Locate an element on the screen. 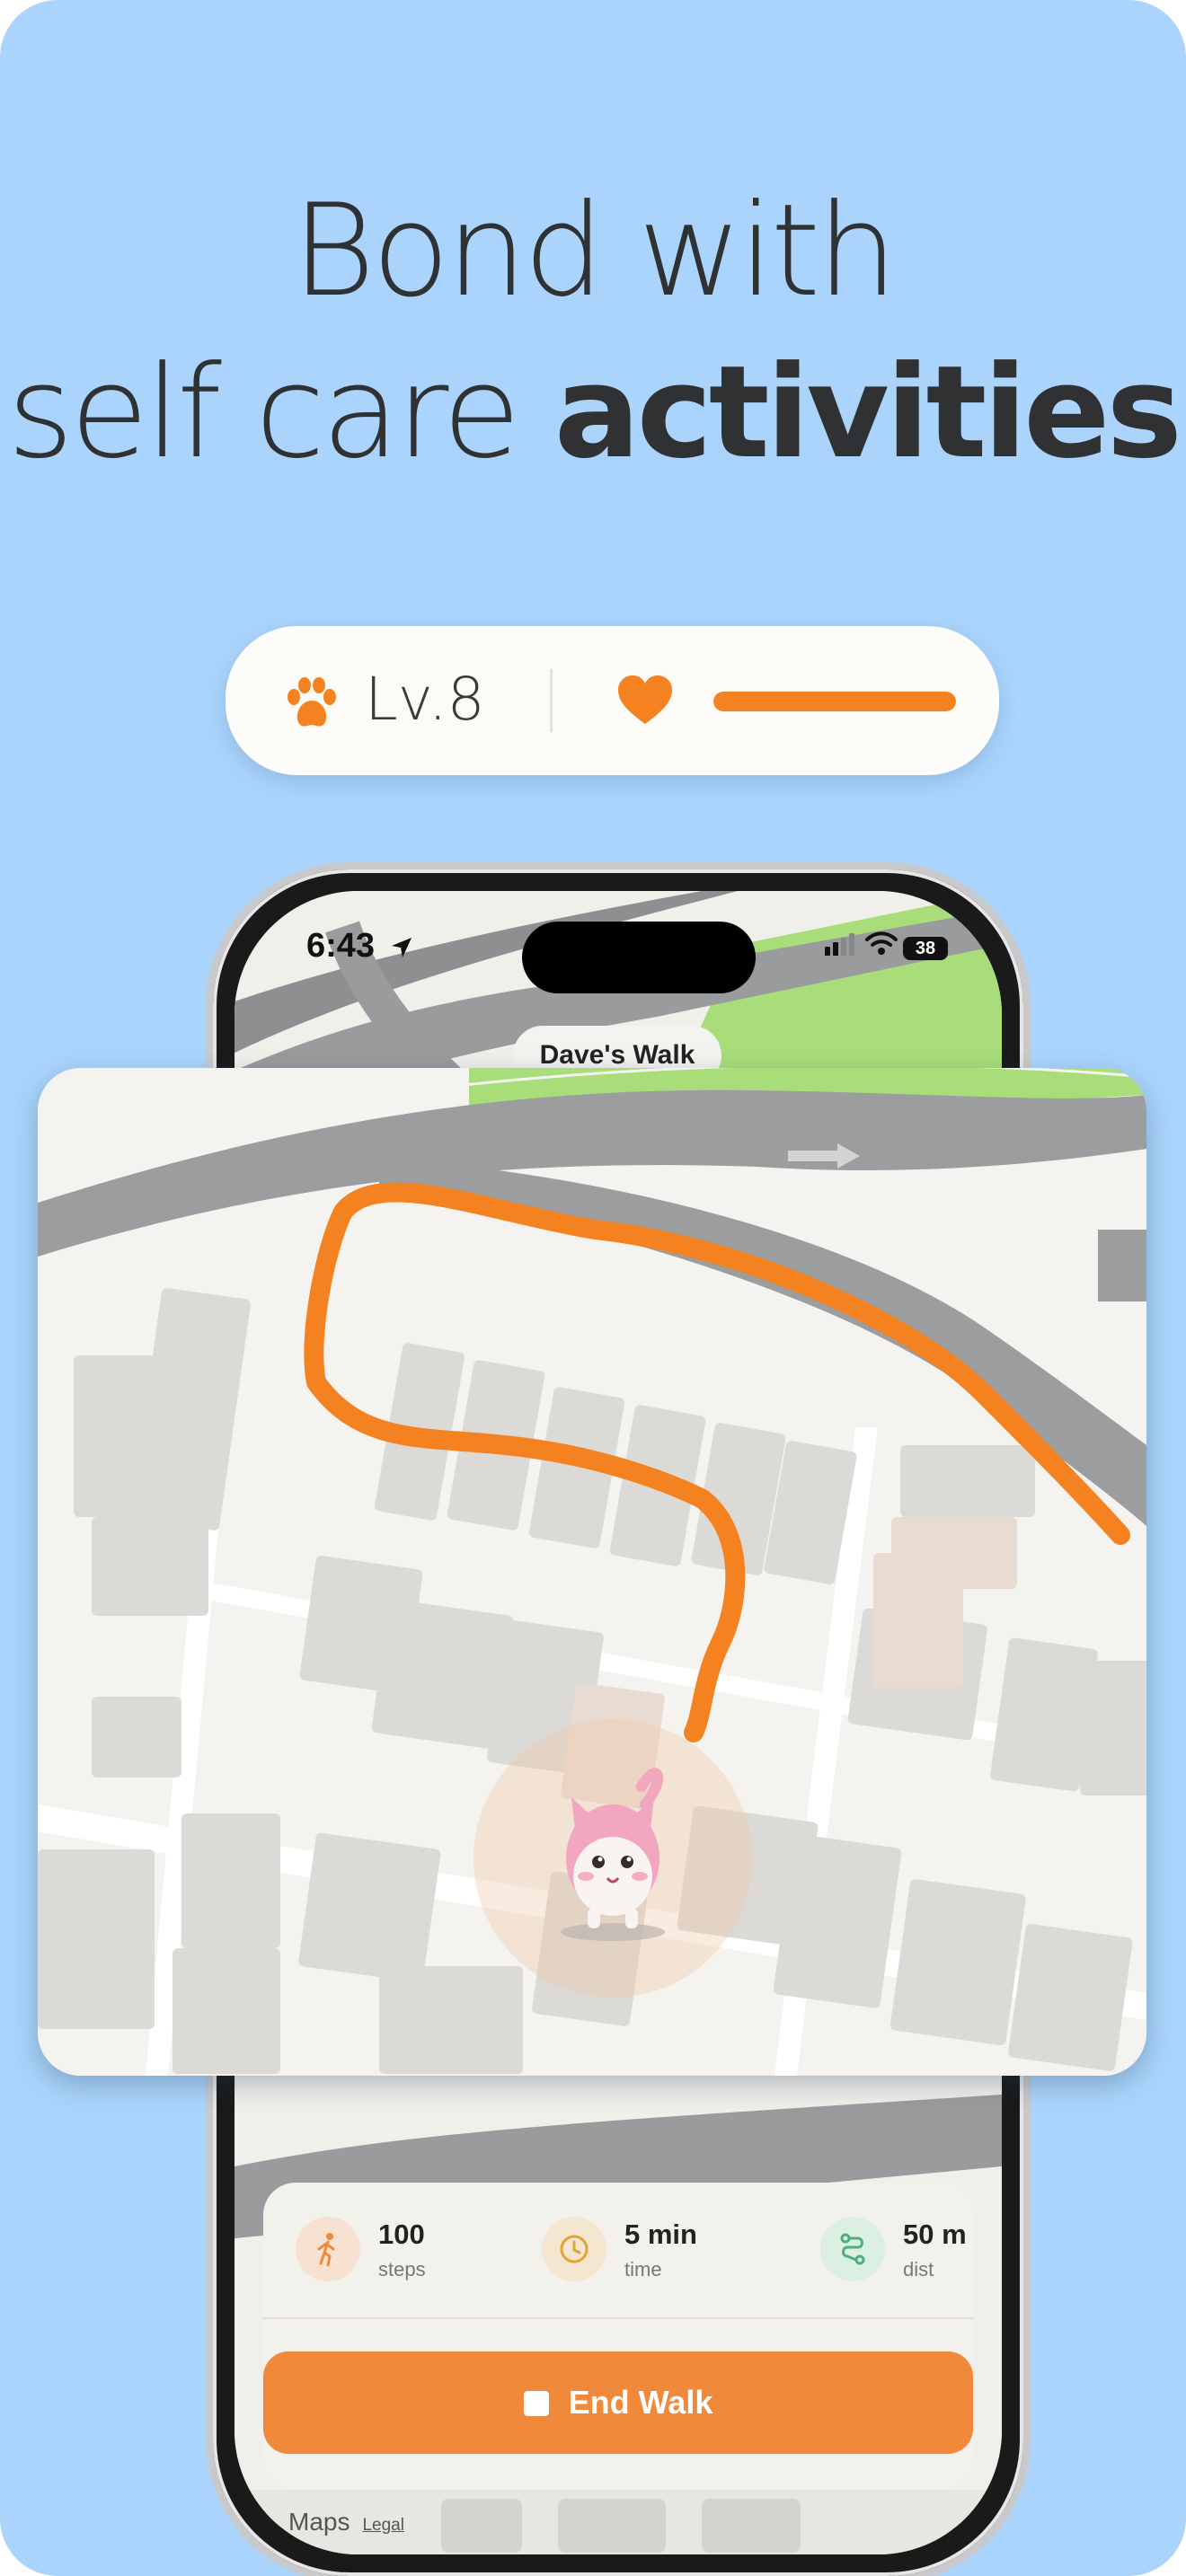 The width and height of the screenshot is (1186, 2576). dynamic-island is located at coordinates (639, 958).